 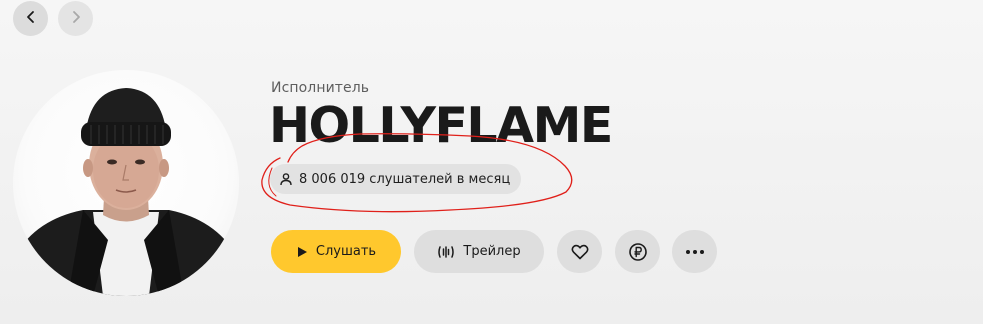 I want to click on ruble-coin-icon, so click(x=638, y=252).